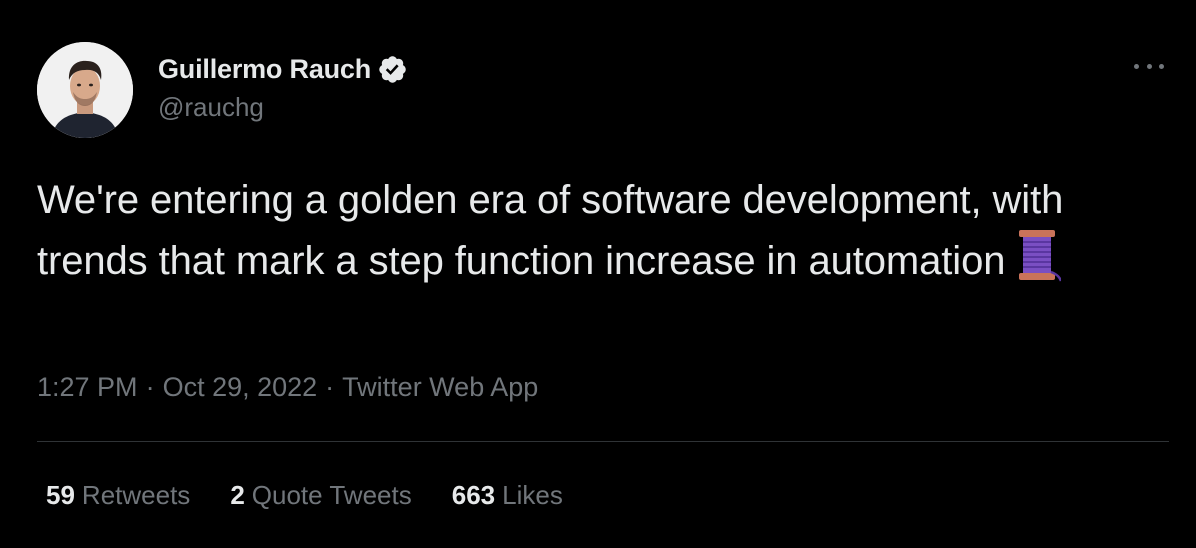  I want to click on profile-photo-icon, so click(85, 90).